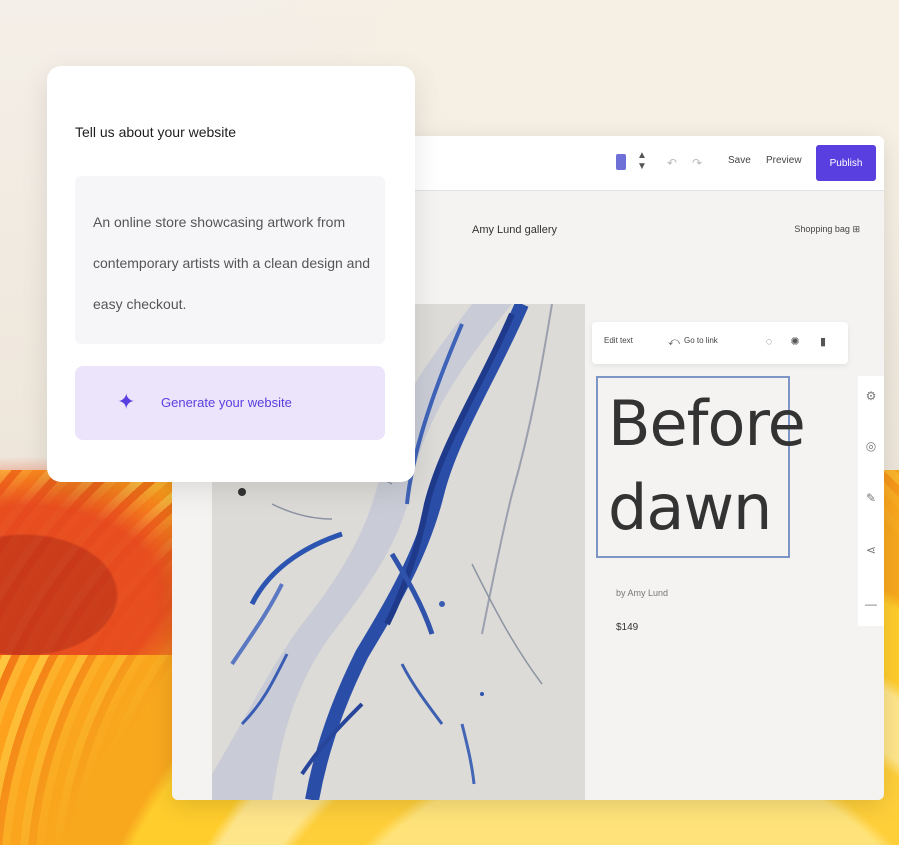 Image resolution: width=899 pixels, height=845 pixels. Describe the element at coordinates (846, 163) in the screenshot. I see `publish-button: Publish` at that location.